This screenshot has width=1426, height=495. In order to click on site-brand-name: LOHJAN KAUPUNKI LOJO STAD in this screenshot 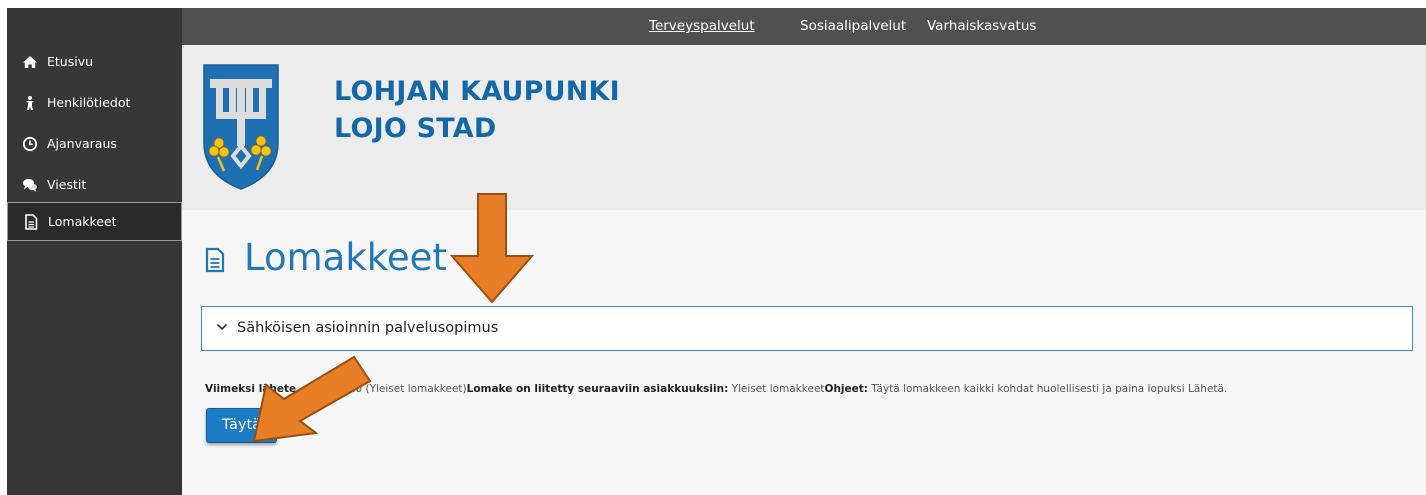, I will do `click(477, 110)`.